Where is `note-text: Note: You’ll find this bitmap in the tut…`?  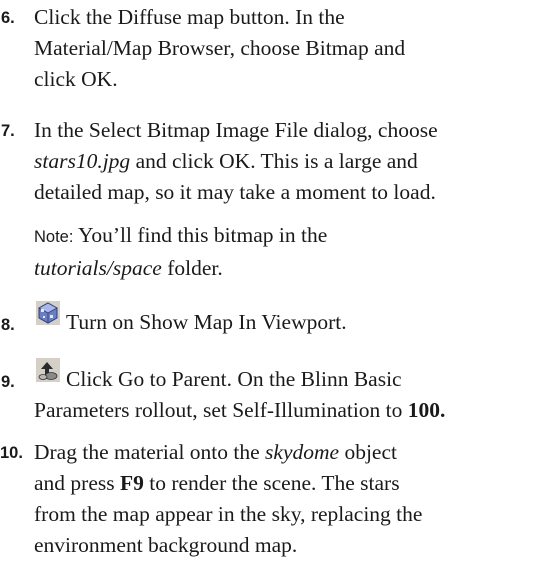 note-text: Note: You’ll find this bitmap in the tut… is located at coordinates (286, 252).